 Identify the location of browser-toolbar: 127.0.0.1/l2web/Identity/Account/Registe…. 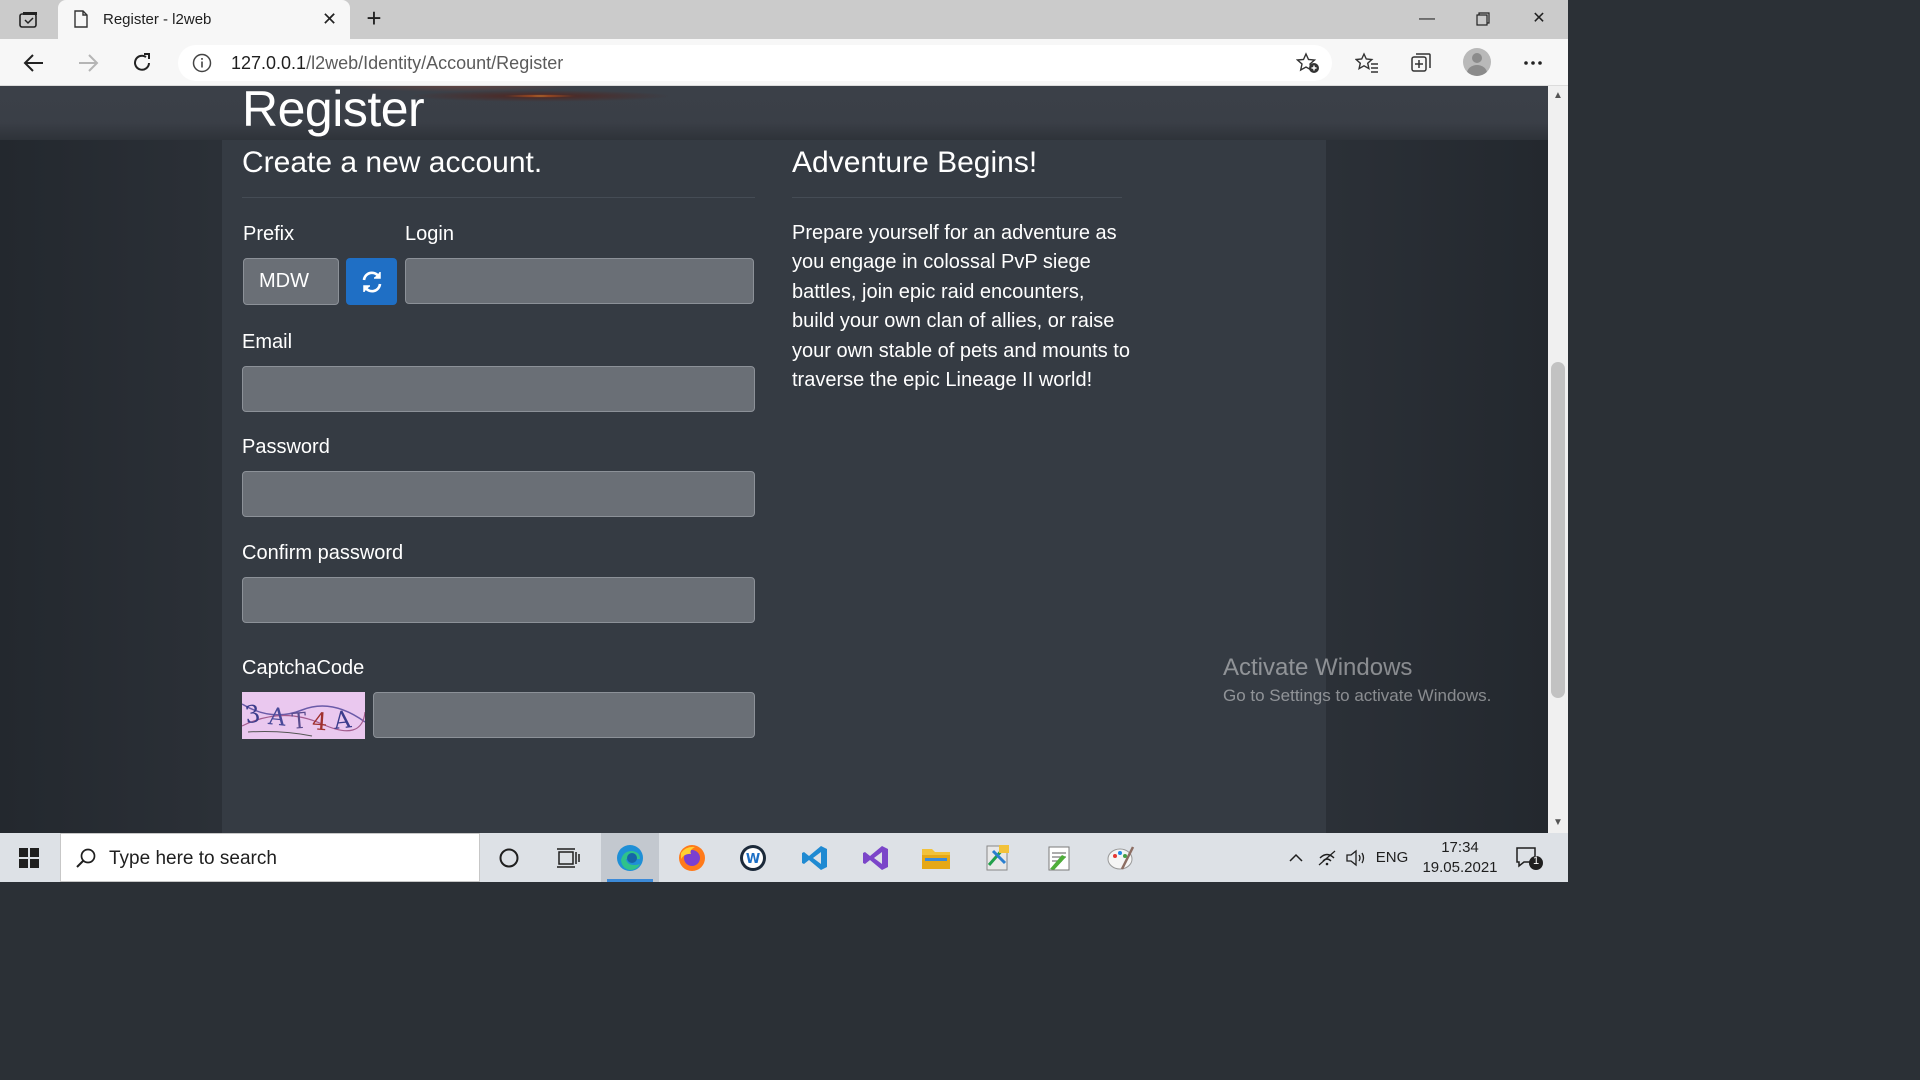
(784, 62).